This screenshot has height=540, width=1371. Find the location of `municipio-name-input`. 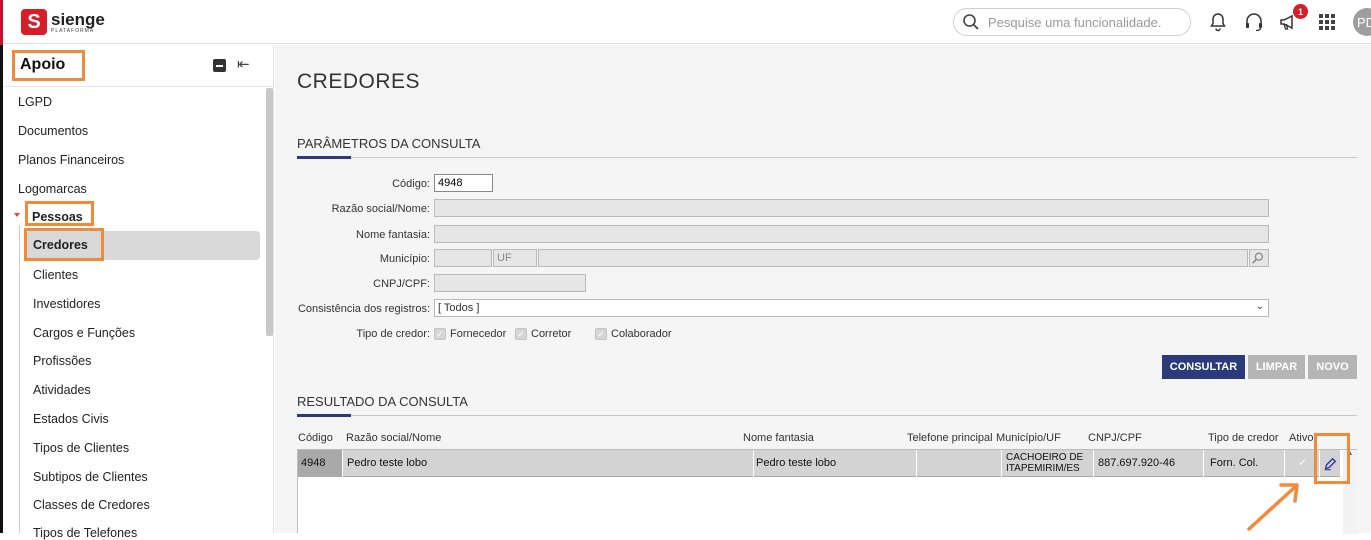

municipio-name-input is located at coordinates (893, 258).